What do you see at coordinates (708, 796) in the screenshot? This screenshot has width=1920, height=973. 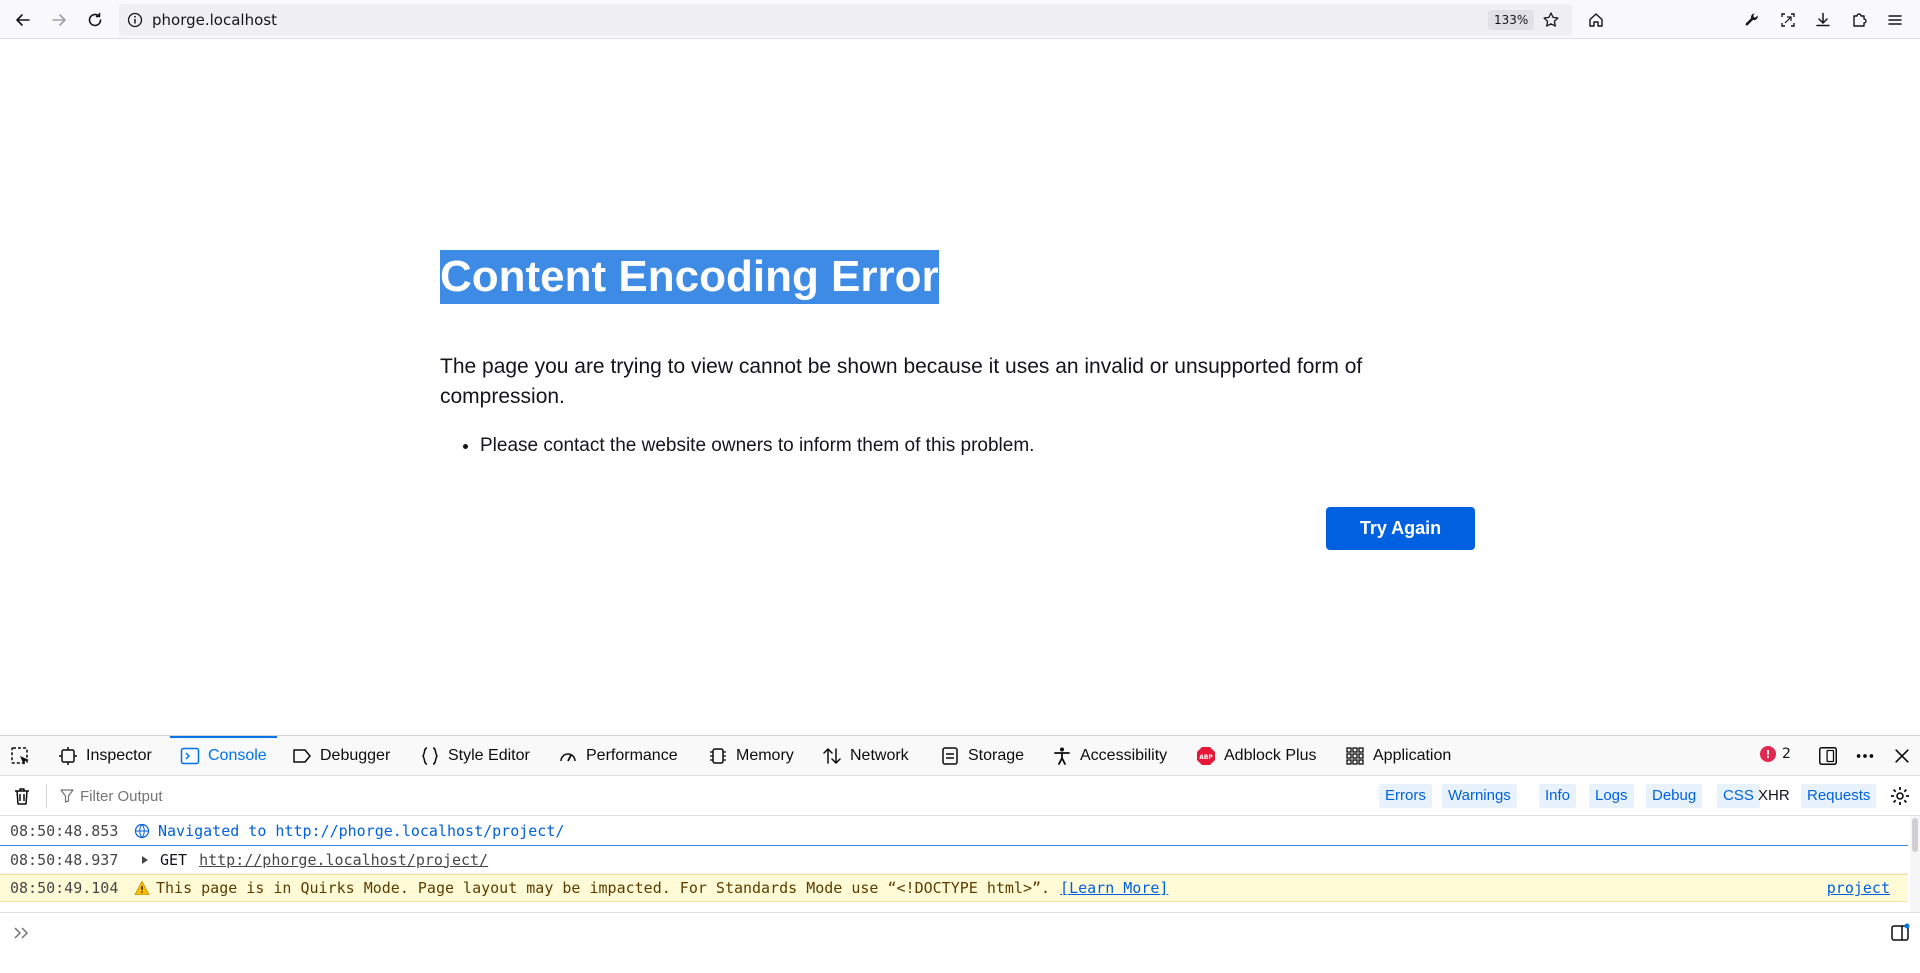 I see `filter-output-input` at bounding box center [708, 796].